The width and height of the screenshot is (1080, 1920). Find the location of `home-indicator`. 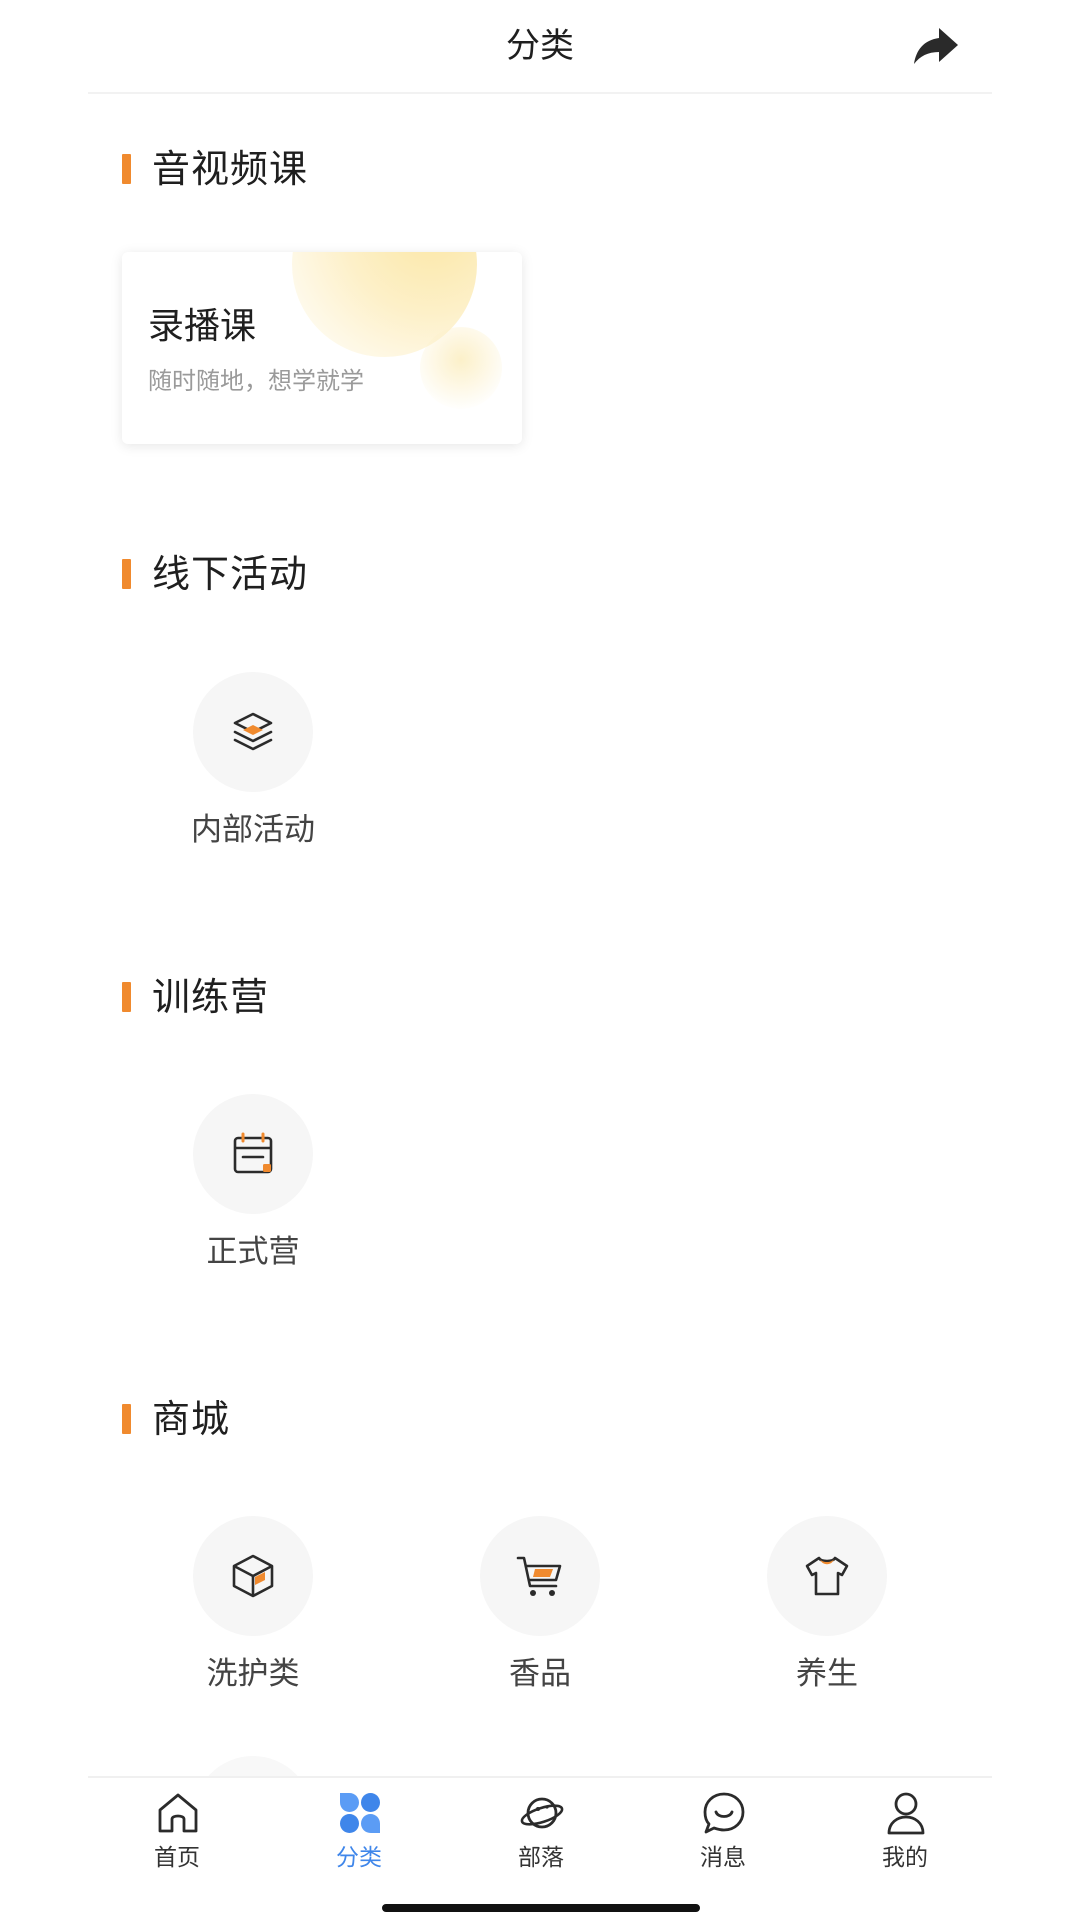

home-indicator is located at coordinates (541, 1908).